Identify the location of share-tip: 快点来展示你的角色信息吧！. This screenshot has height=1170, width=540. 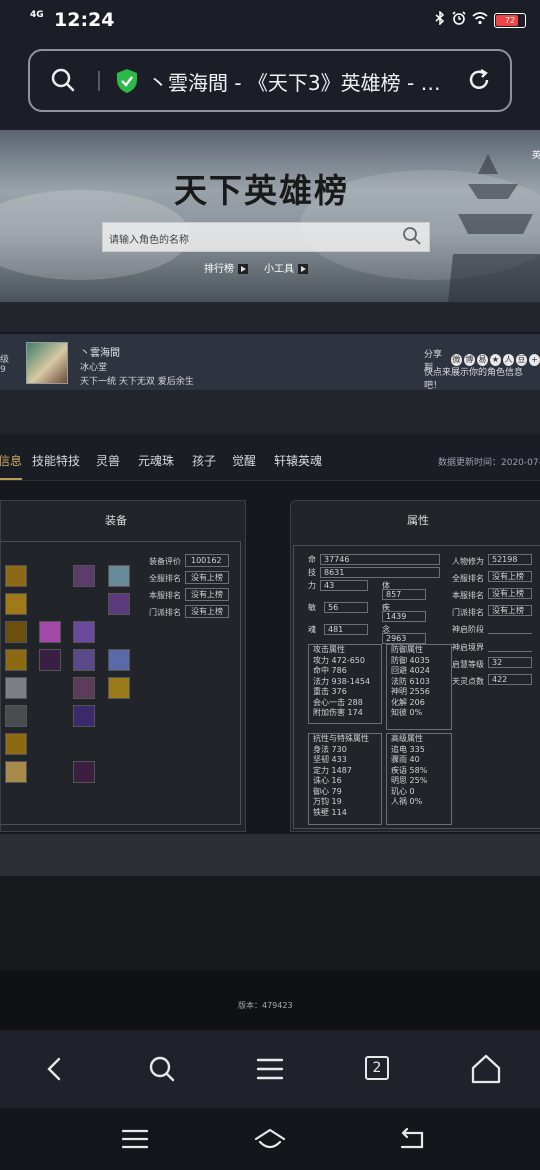
(474, 379).